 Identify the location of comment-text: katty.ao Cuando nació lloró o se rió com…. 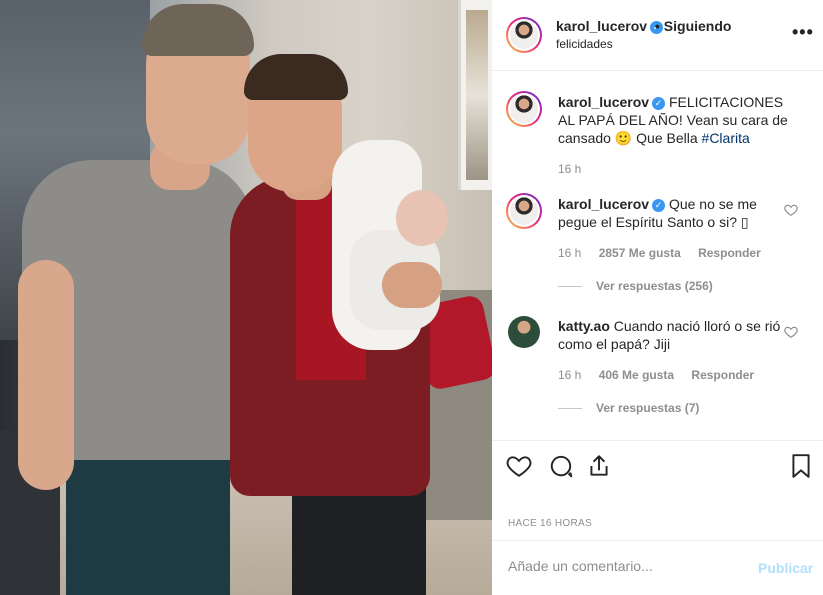
(673, 335).